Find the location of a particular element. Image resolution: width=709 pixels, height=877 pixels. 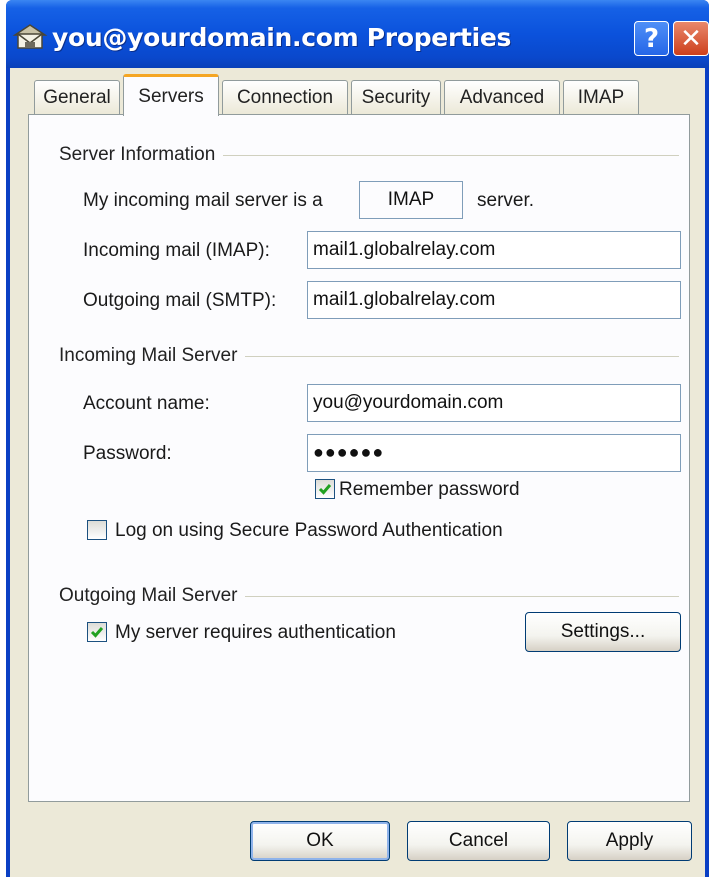

tab-general: General is located at coordinates (77, 97).